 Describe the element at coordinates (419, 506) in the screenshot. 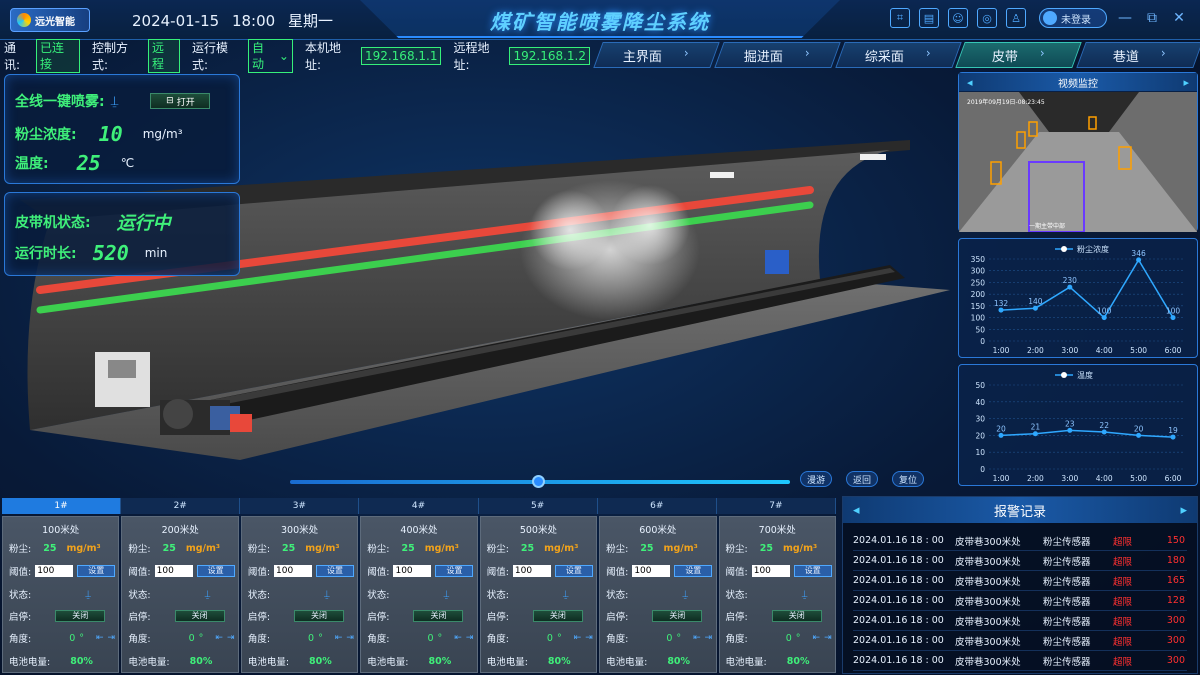

I see `sensor-tab: 4#` at that location.